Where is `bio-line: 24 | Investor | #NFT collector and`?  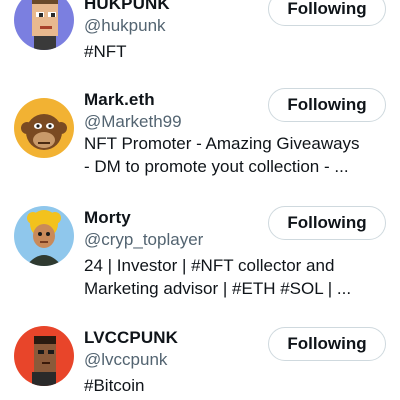
bio-line: 24 | Investor | #NFT collector and is located at coordinates (209, 265).